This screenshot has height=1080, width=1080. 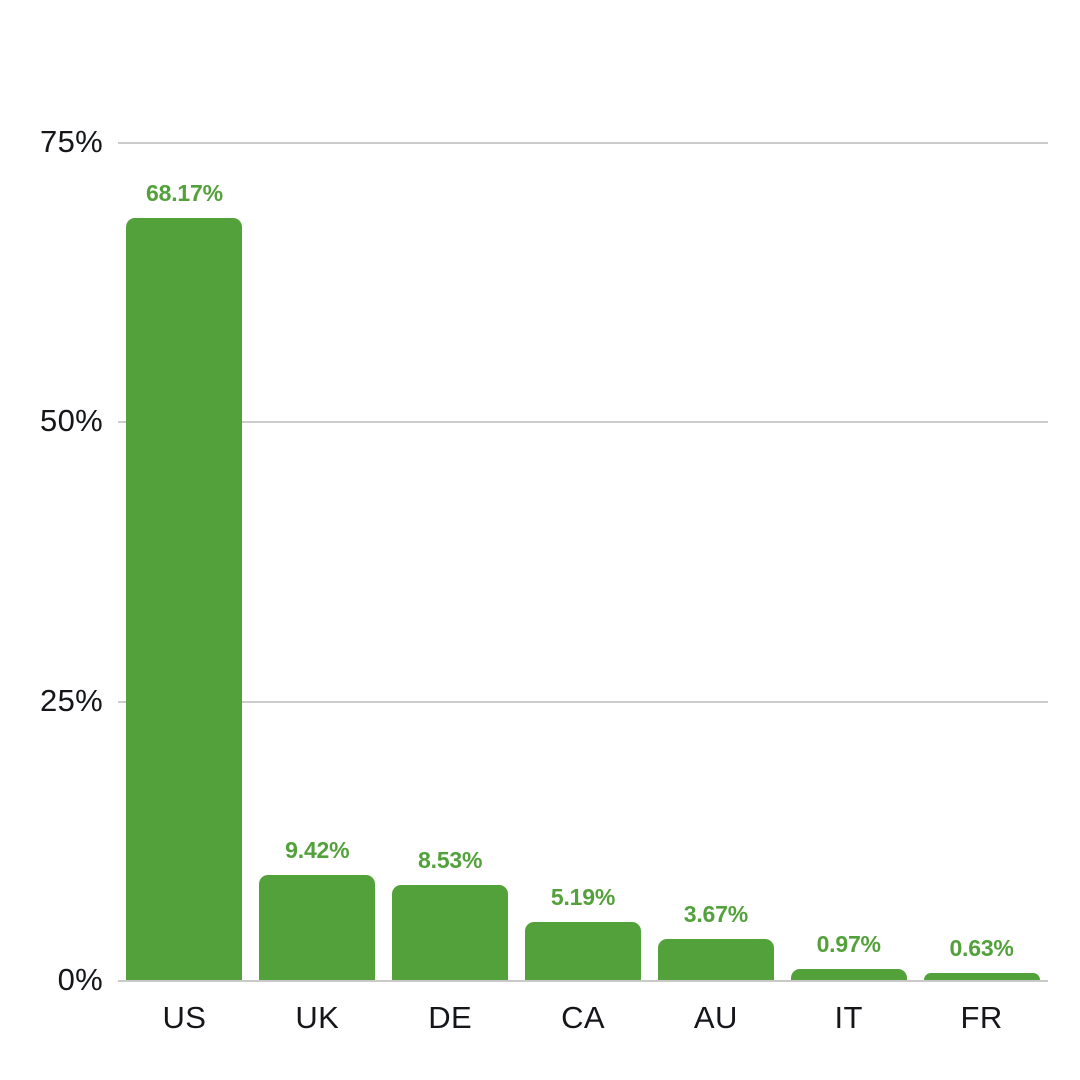 What do you see at coordinates (450, 859) in the screenshot?
I see `bar-value-label: 8.53%` at bounding box center [450, 859].